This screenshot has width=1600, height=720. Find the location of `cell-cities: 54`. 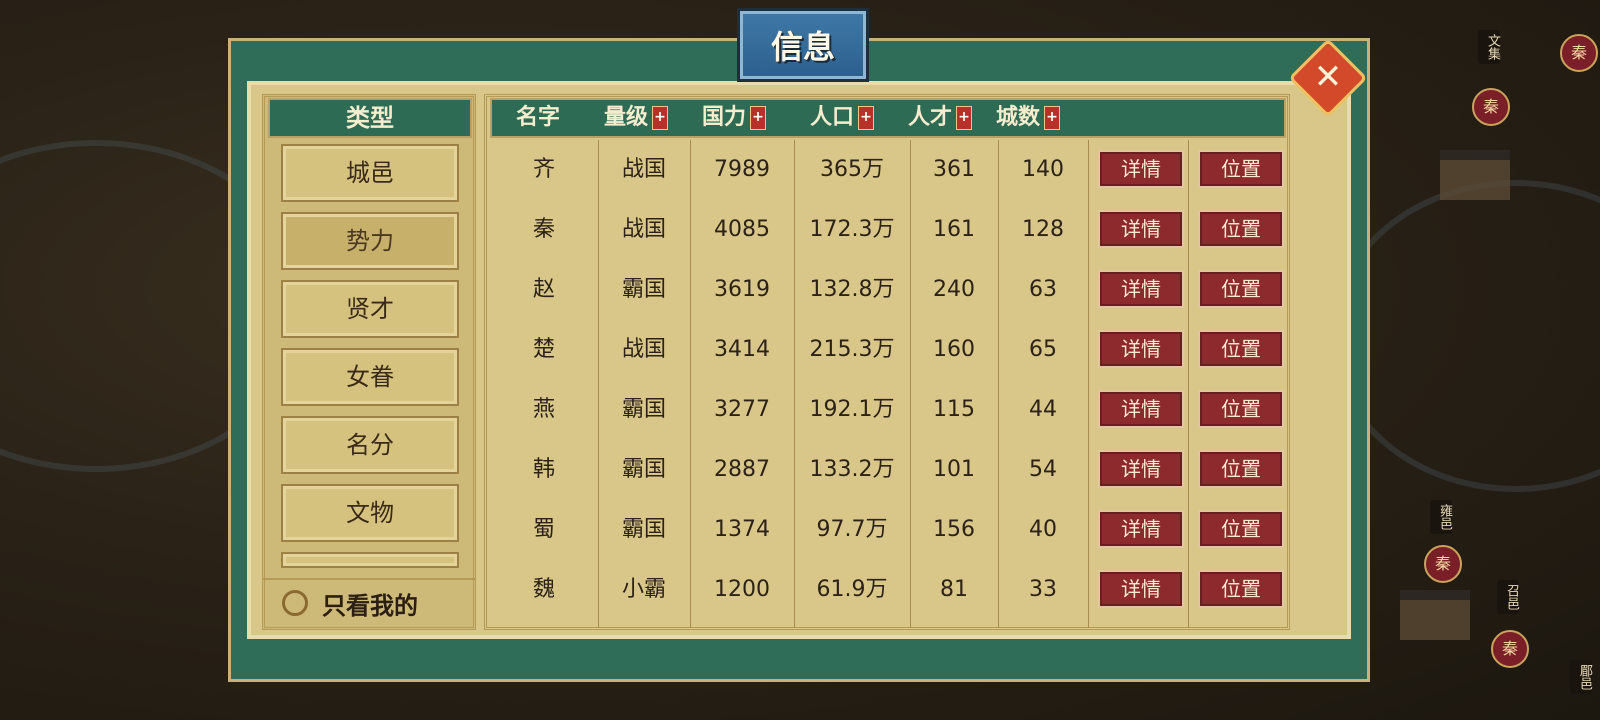

cell-cities: 54 is located at coordinates (1043, 469).